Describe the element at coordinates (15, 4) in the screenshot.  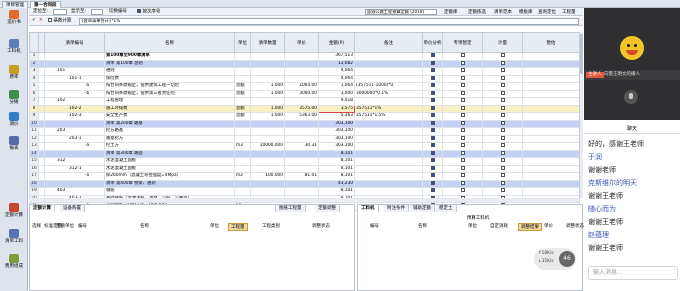
I see `tab-project-management: 项目管理` at that location.